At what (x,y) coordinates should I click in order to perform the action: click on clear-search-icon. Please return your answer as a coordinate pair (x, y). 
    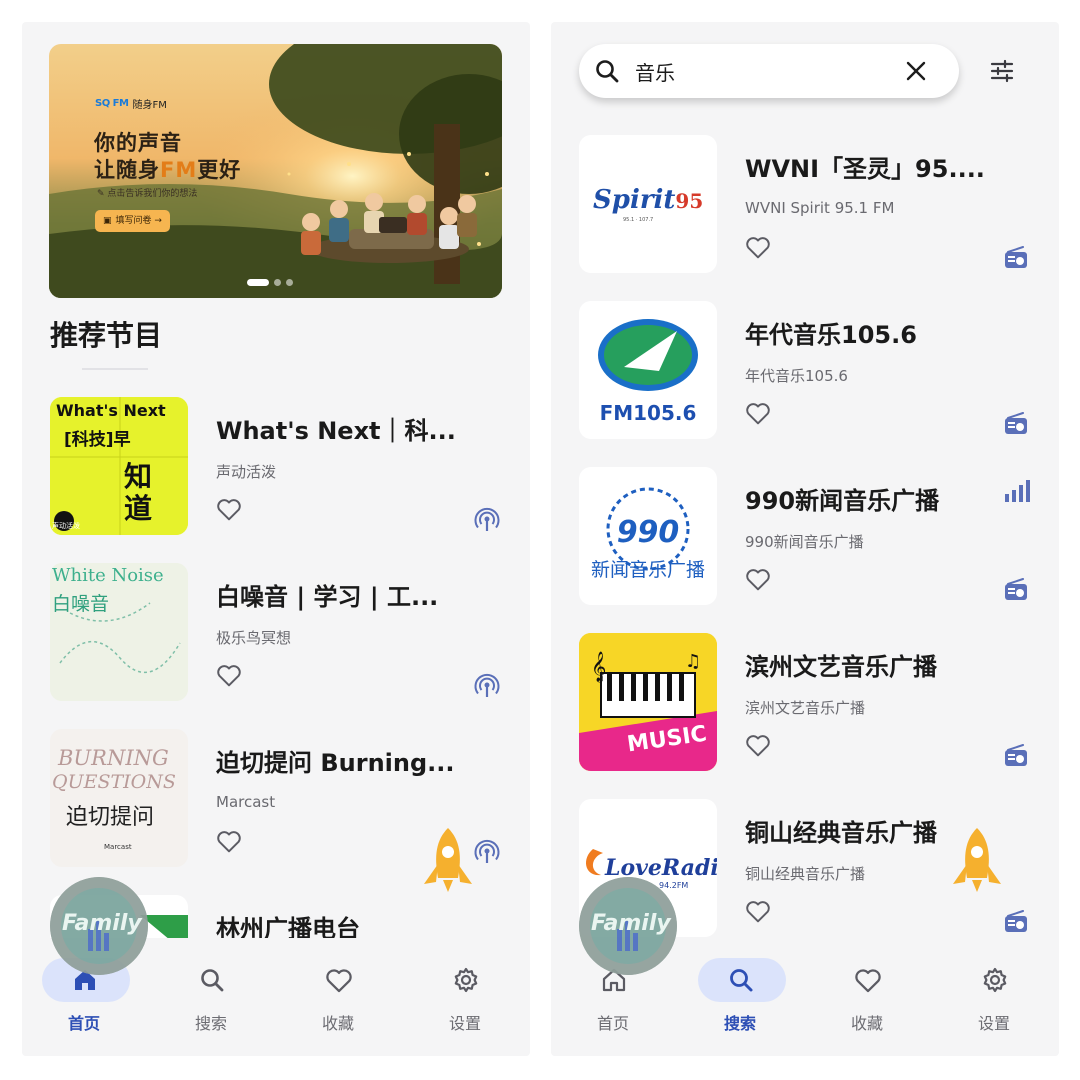
    Looking at the image, I should click on (916, 71).